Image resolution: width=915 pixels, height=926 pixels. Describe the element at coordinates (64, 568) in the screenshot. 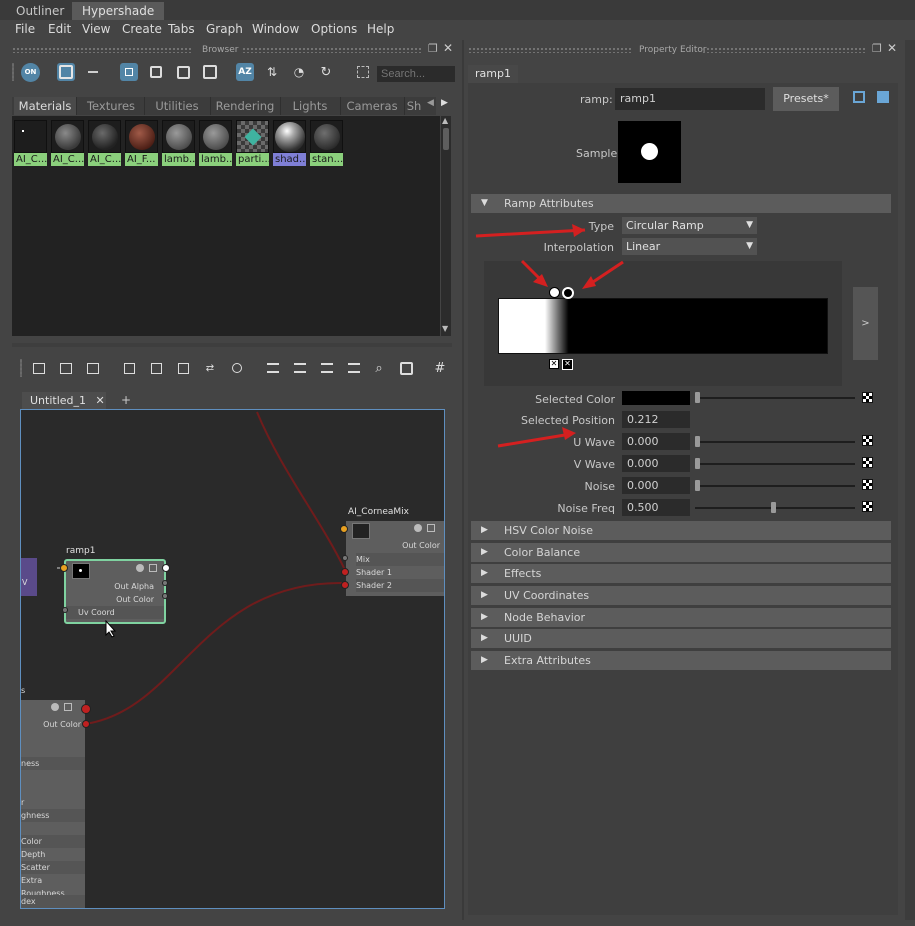

I see `ramp-input-port` at that location.